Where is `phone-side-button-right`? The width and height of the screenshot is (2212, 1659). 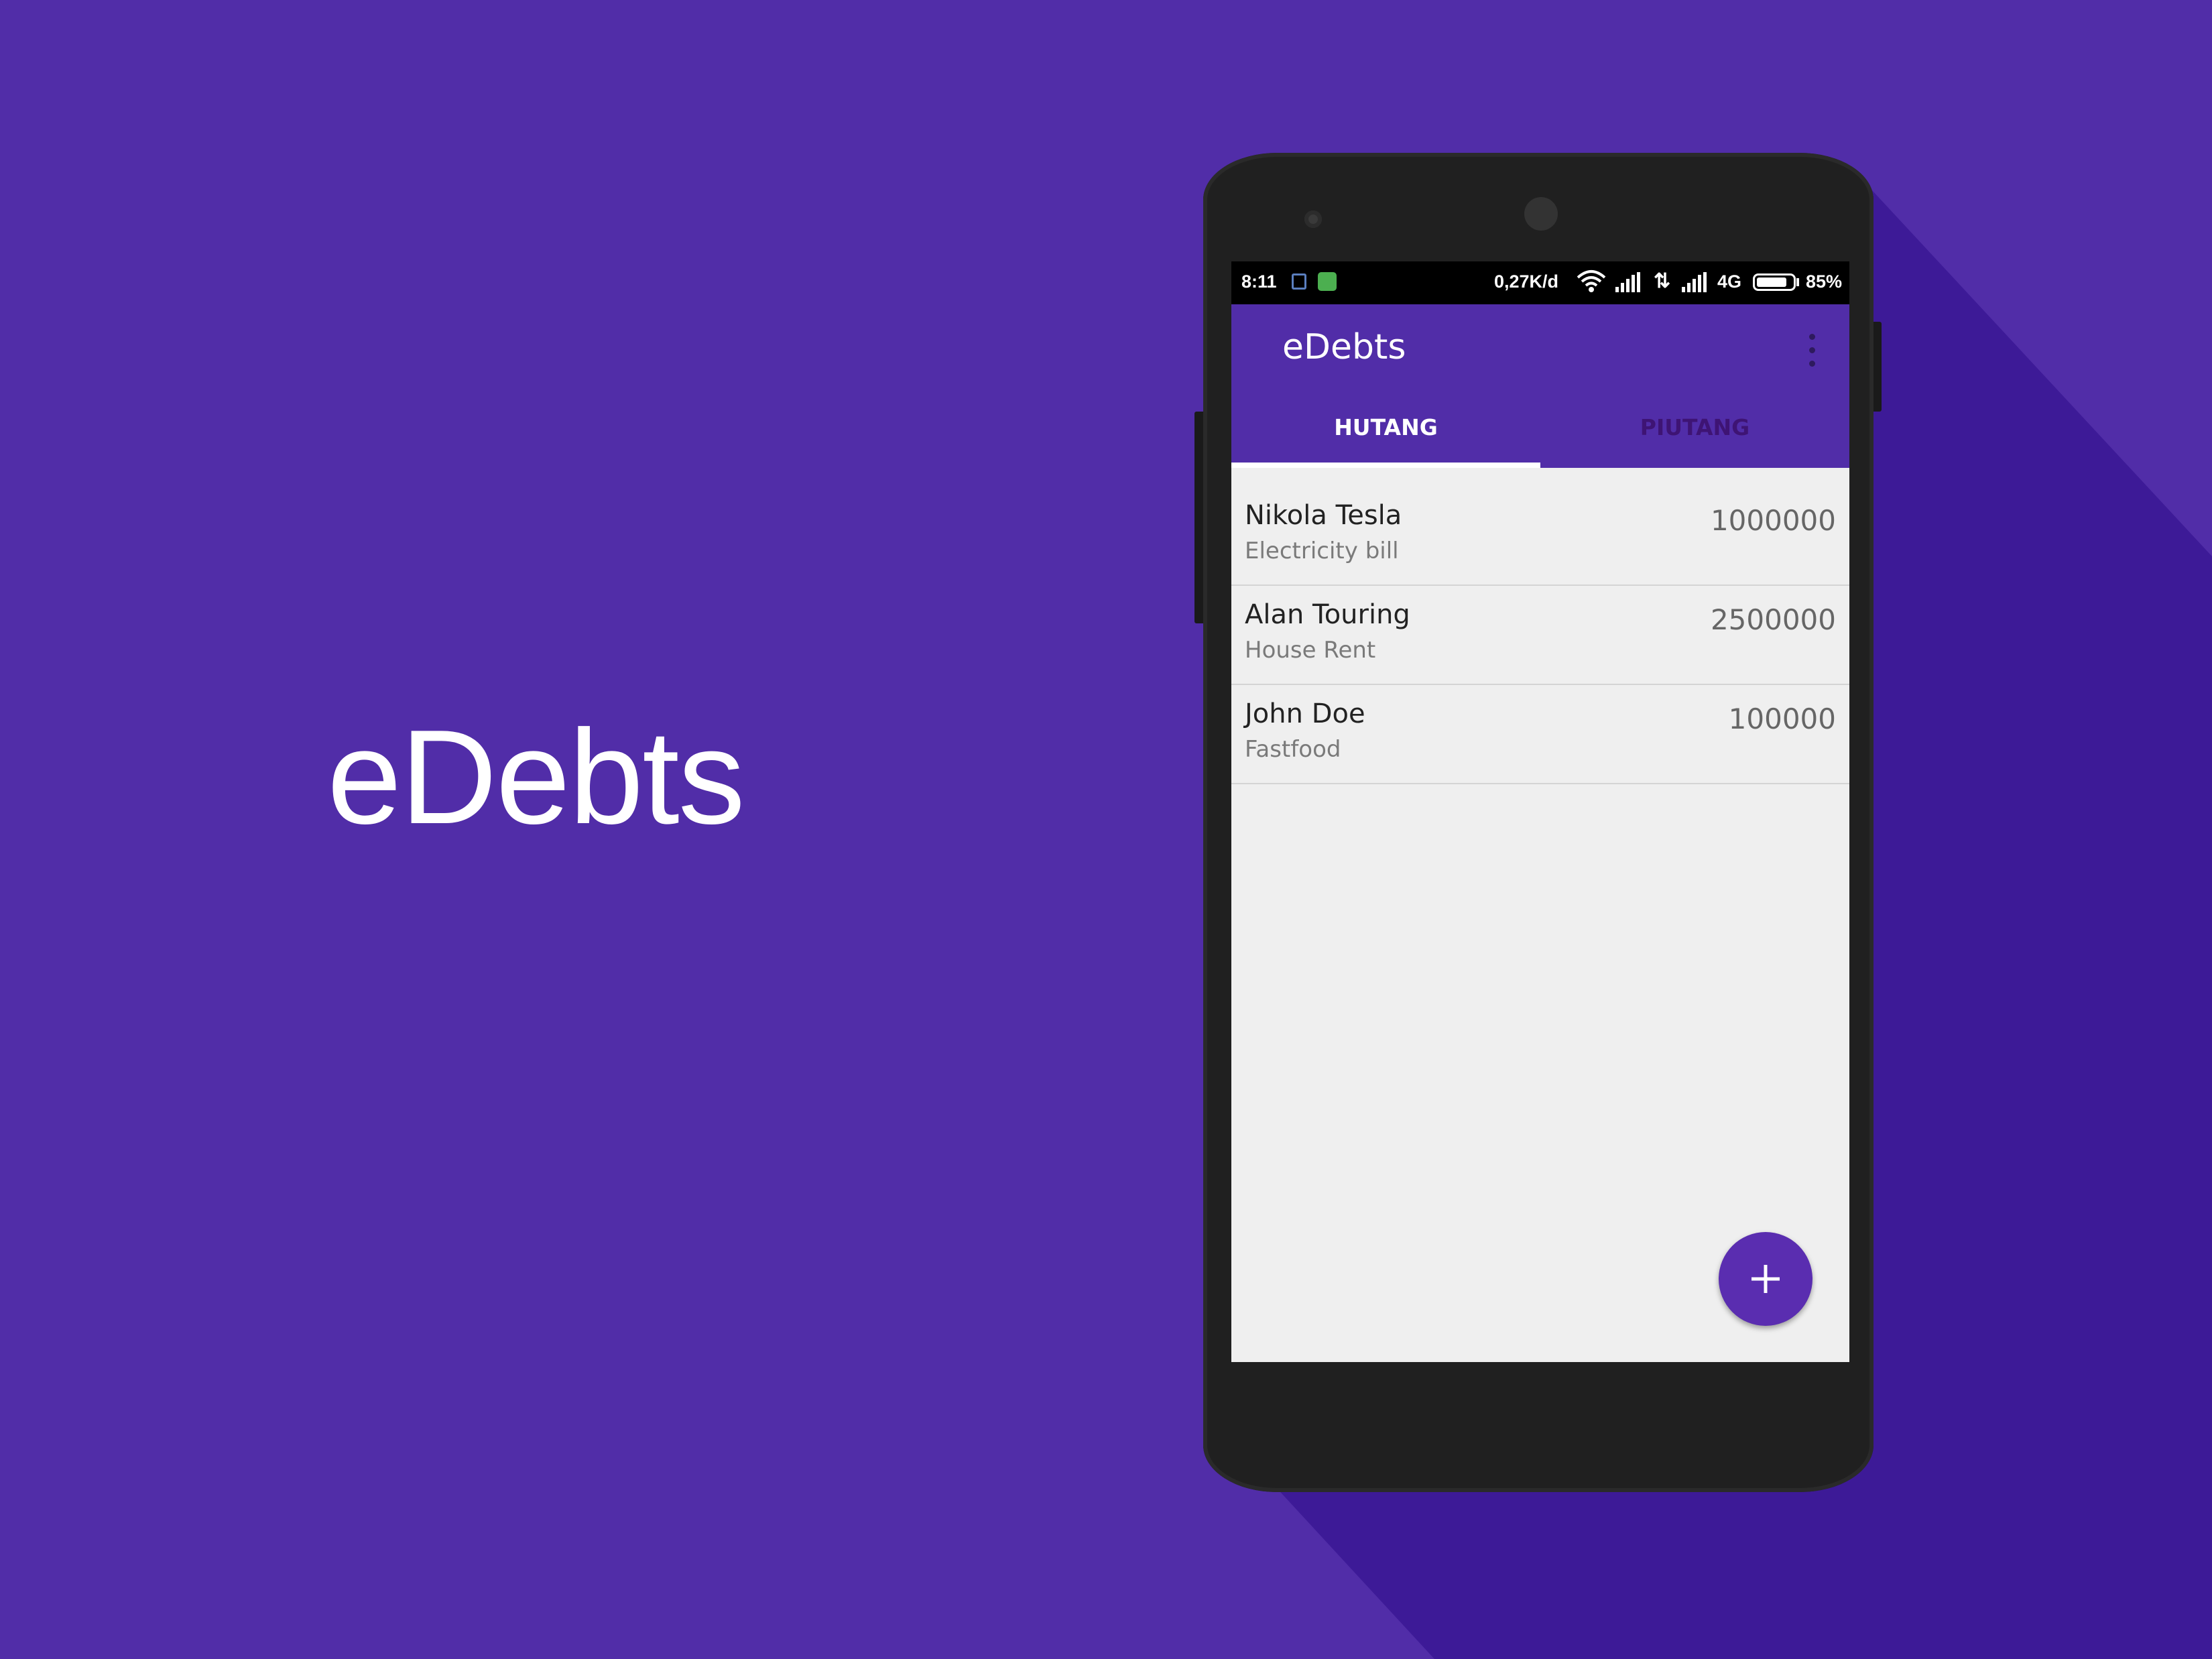 phone-side-button-right is located at coordinates (1877, 367).